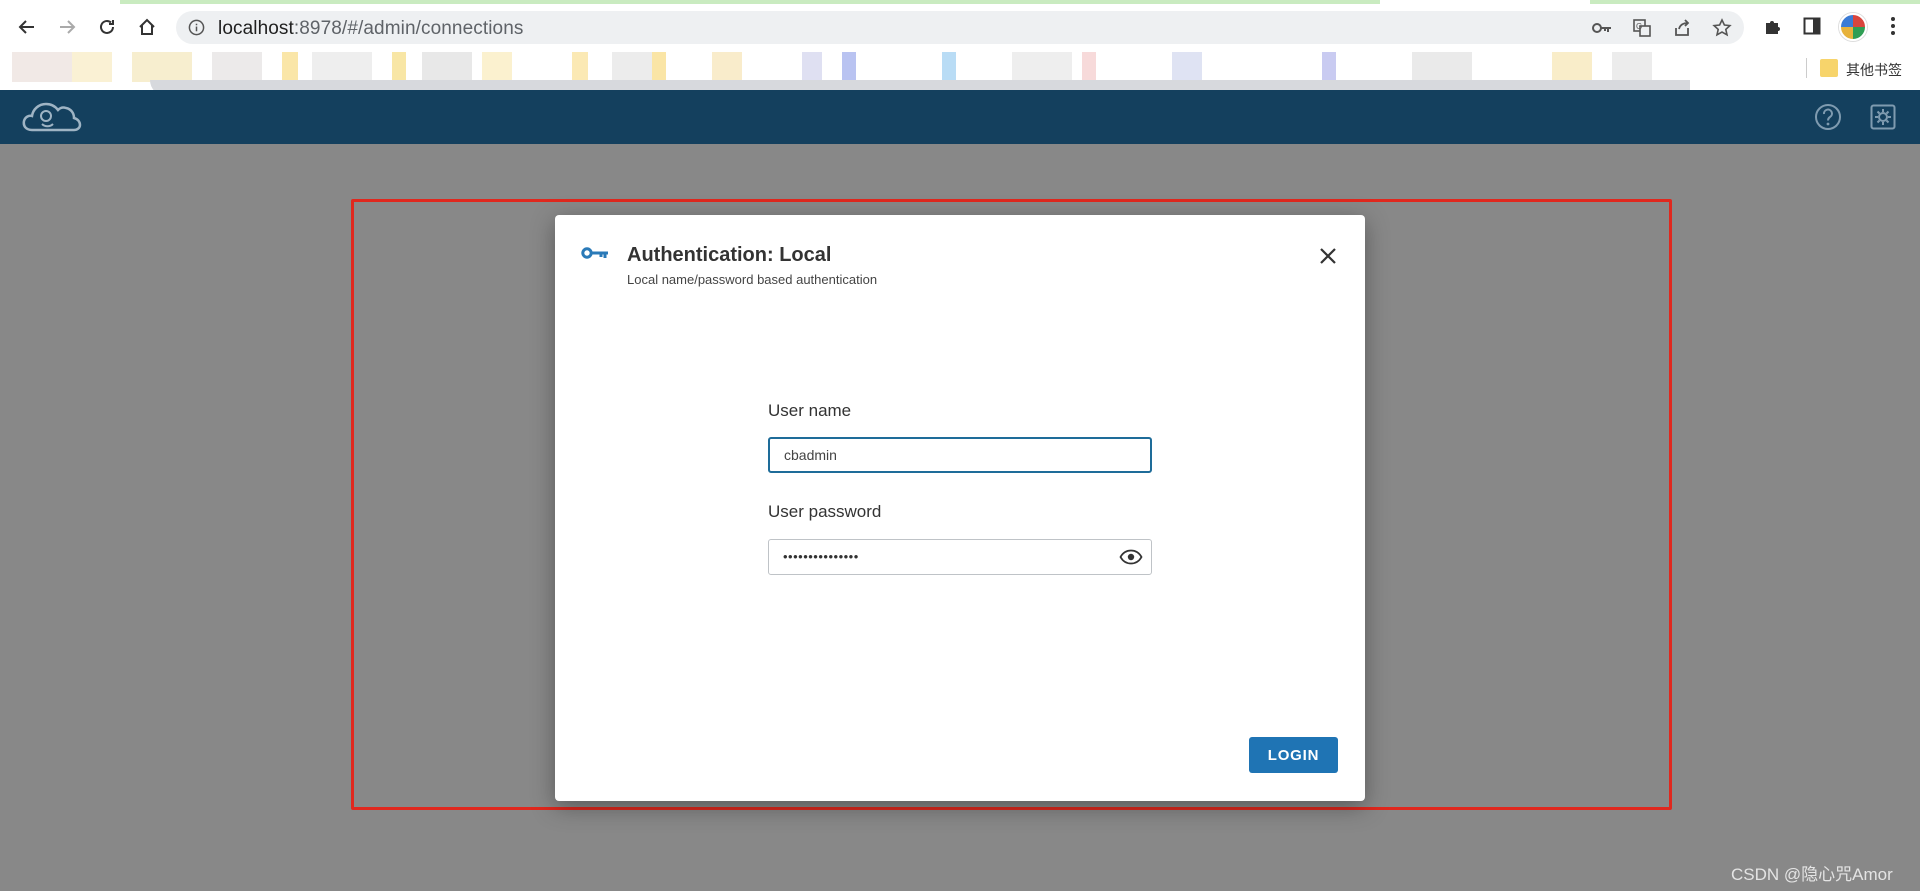 This screenshot has height=891, width=1920. I want to click on help-icon, so click(1828, 117).